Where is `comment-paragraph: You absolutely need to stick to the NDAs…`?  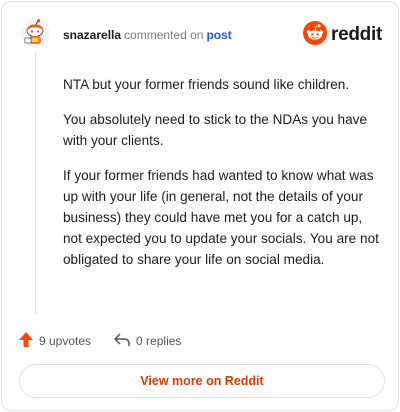
comment-paragraph: You absolutely need to stick to the NDAs… is located at coordinates (215, 130).